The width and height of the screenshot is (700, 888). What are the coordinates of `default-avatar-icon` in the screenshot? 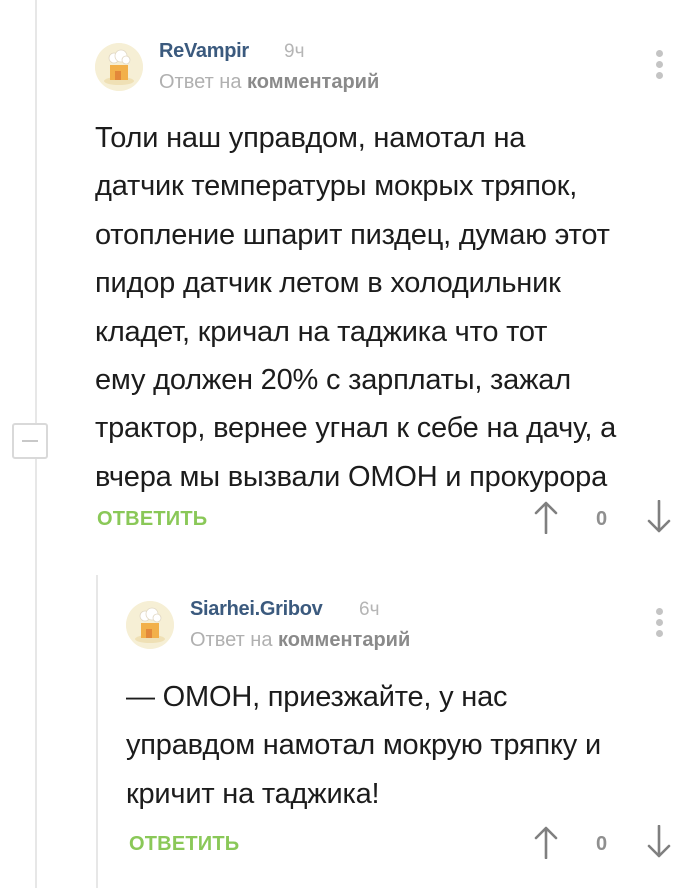 It's located at (150, 625).